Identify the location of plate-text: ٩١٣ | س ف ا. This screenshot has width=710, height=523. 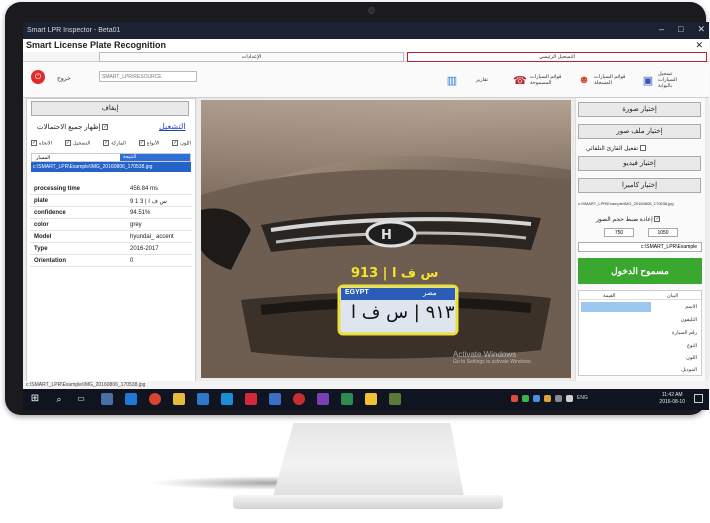
(403, 312).